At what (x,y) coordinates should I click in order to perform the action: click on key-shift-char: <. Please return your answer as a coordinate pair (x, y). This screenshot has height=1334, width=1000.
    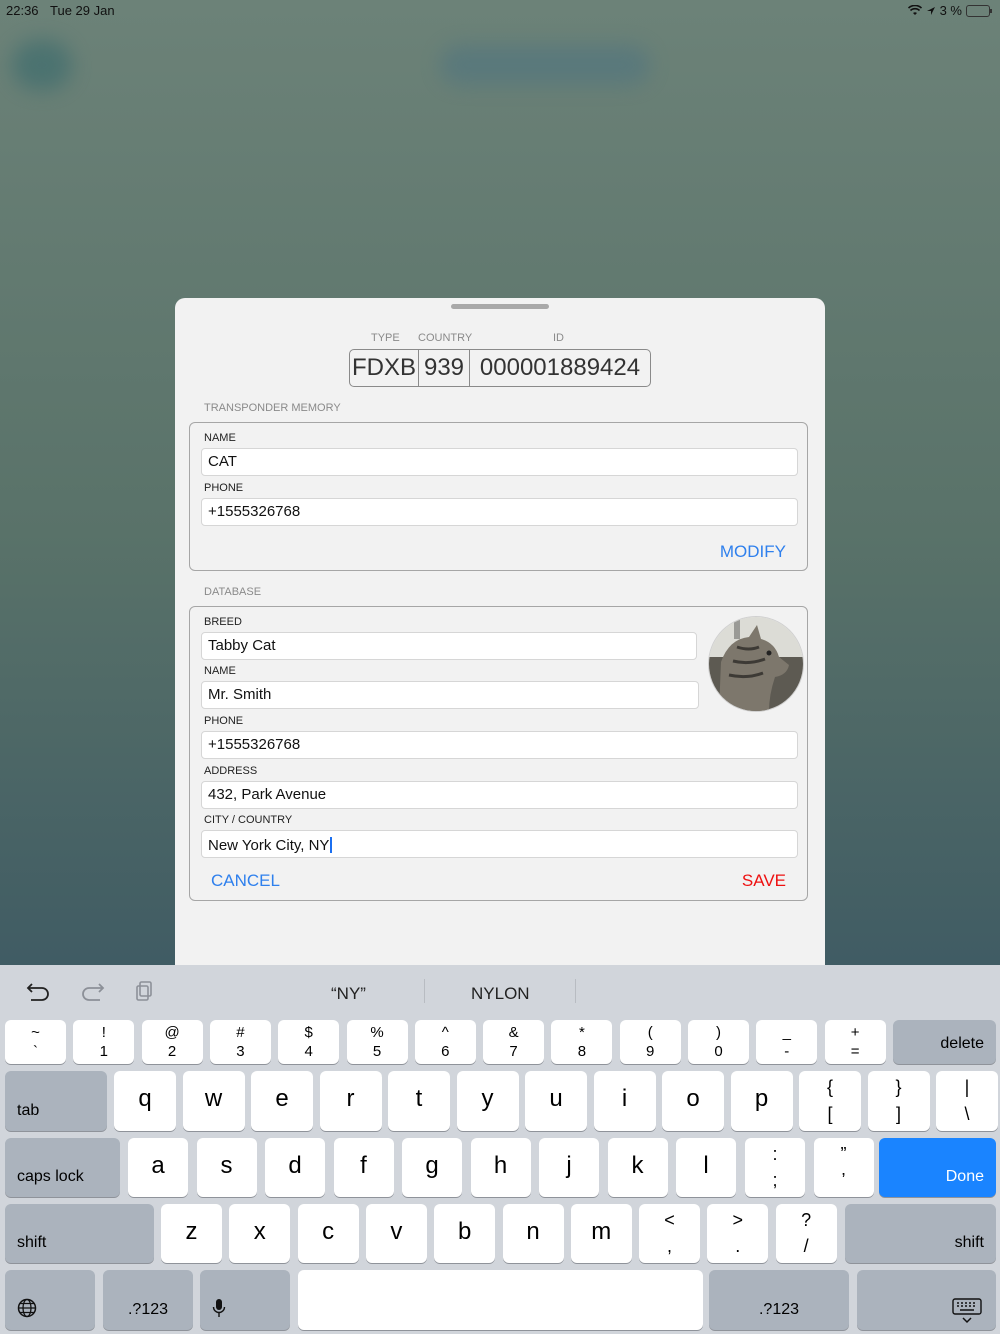
    Looking at the image, I should click on (669, 1220).